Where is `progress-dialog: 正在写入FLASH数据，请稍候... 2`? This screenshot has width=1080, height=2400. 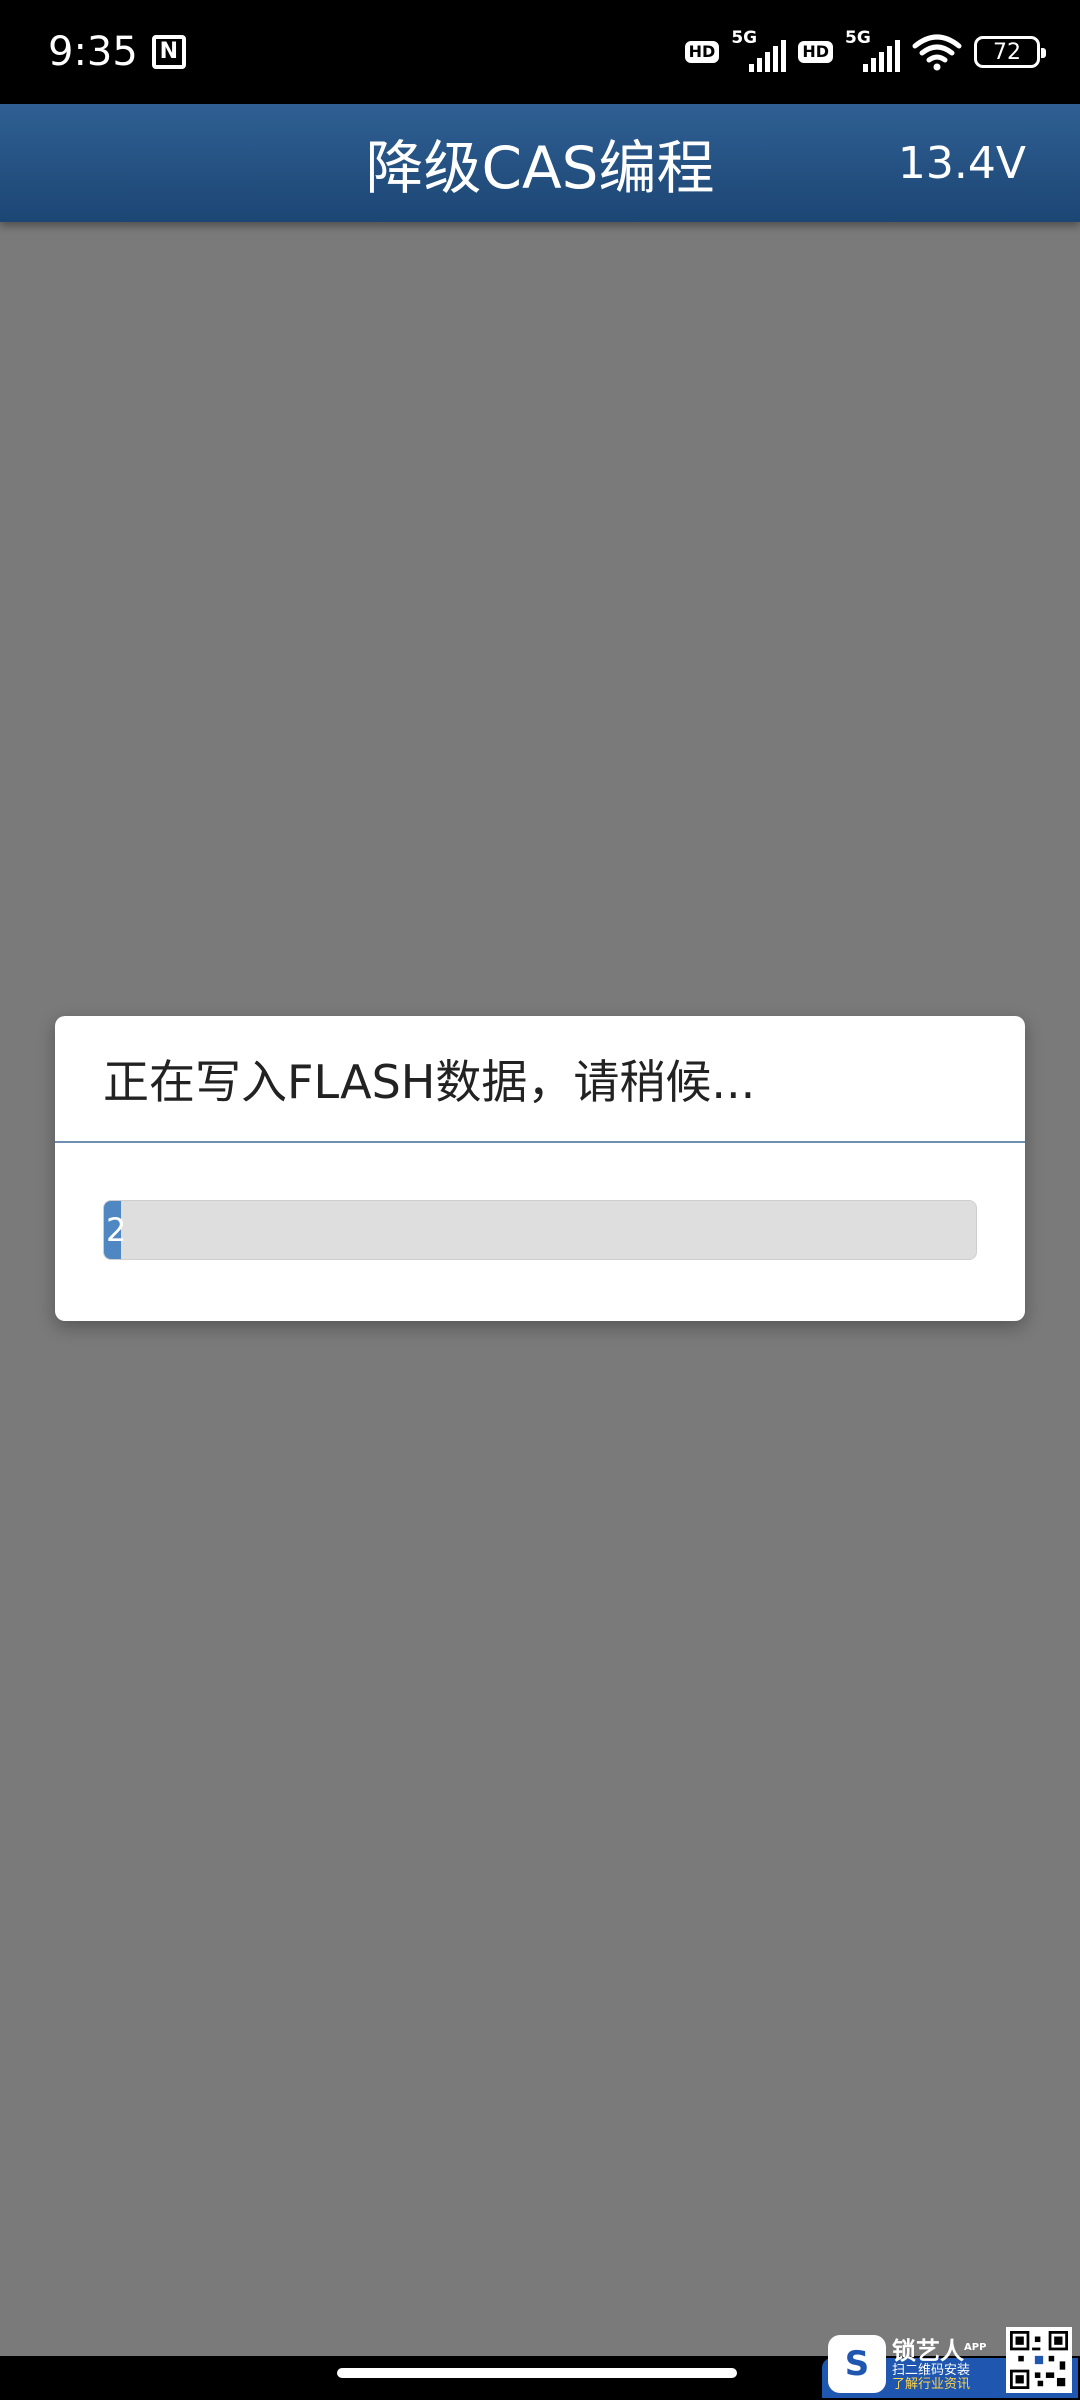 progress-dialog: 正在写入FLASH数据，请稍候... 2 is located at coordinates (540, 1168).